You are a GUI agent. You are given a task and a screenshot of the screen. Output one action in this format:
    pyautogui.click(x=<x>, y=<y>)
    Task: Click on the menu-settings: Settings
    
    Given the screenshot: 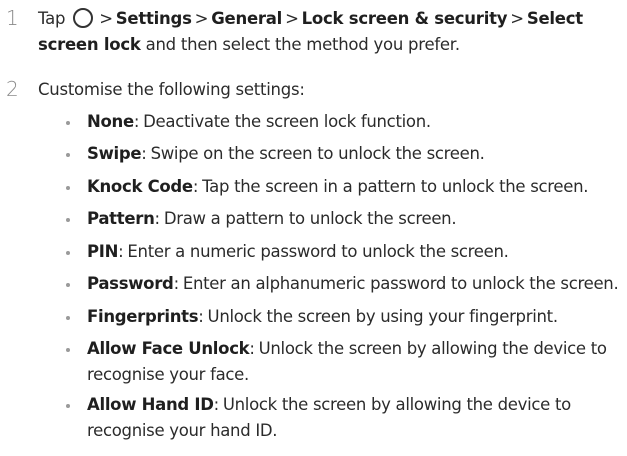 What is the action you would take?
    pyautogui.click(x=153, y=18)
    